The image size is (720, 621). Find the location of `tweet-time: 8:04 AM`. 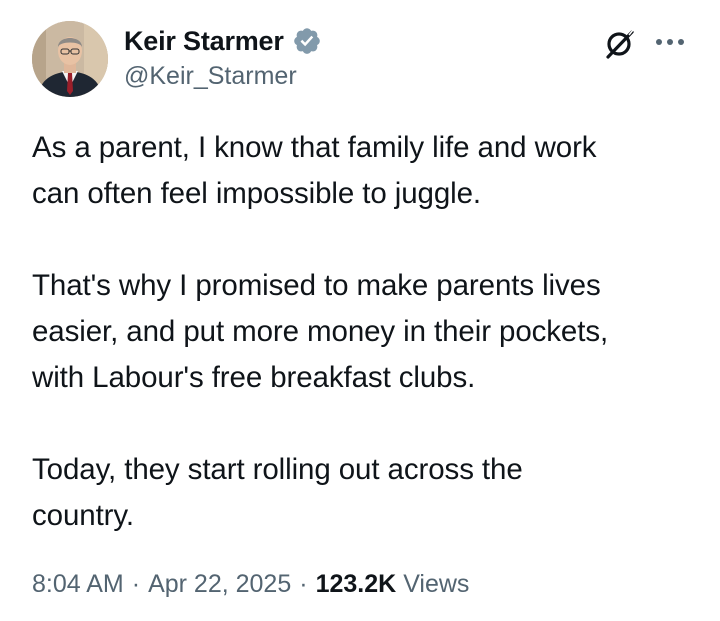

tweet-time: 8:04 AM is located at coordinates (78, 584).